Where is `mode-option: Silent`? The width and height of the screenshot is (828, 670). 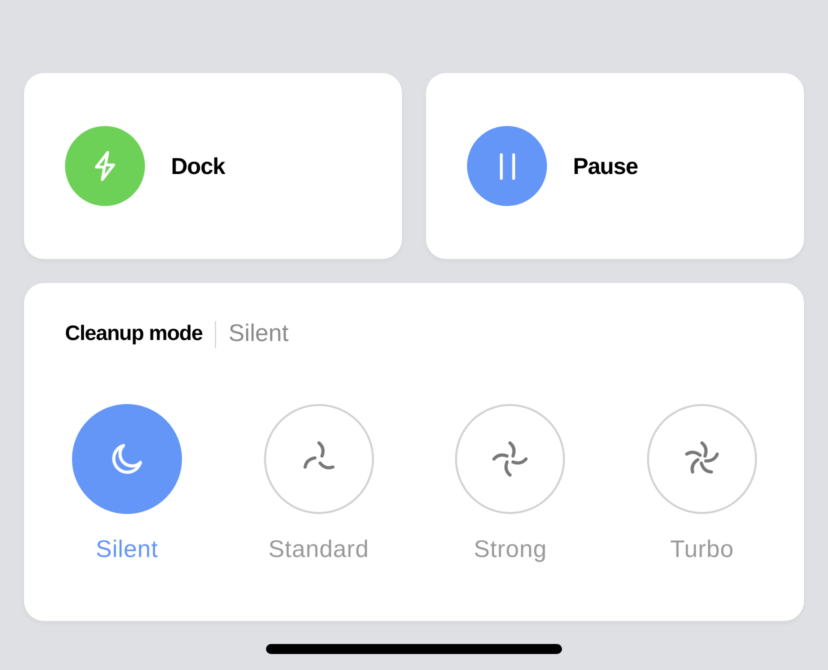 mode-option: Silent is located at coordinates (127, 484).